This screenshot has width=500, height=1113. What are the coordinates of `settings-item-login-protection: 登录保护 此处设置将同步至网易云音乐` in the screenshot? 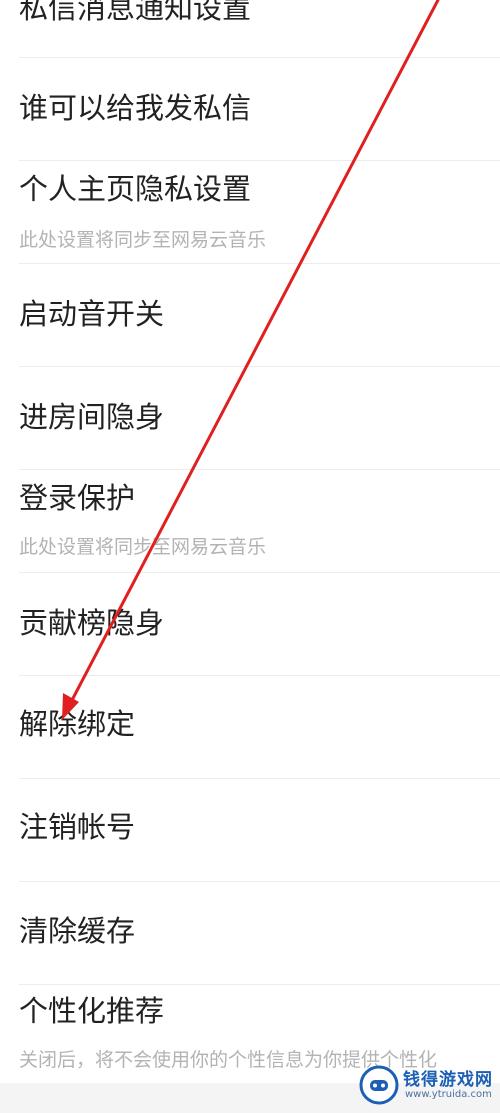 It's located at (250, 521).